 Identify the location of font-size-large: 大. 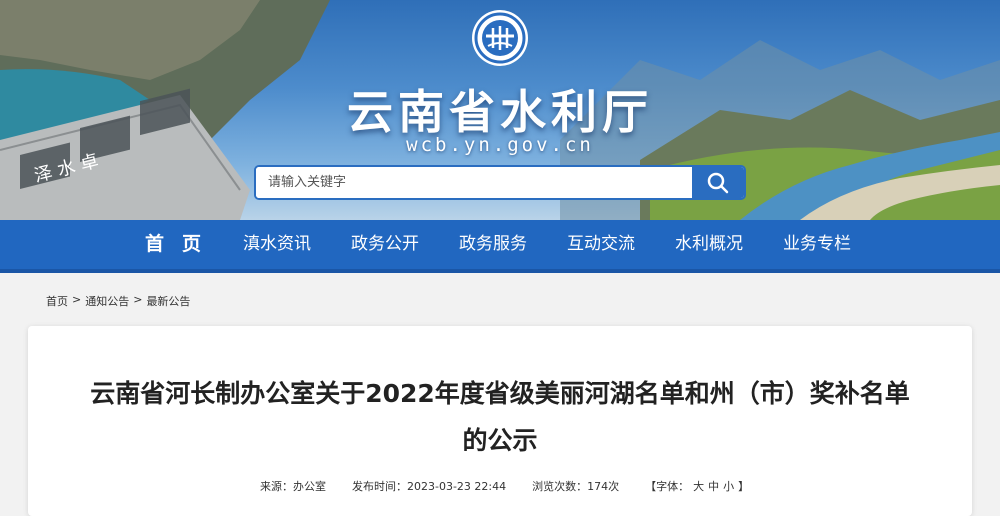
(698, 486).